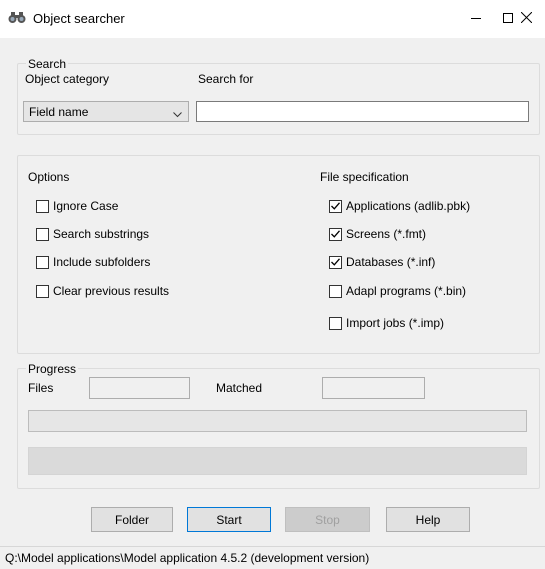  I want to click on search-for-input, so click(362, 111).